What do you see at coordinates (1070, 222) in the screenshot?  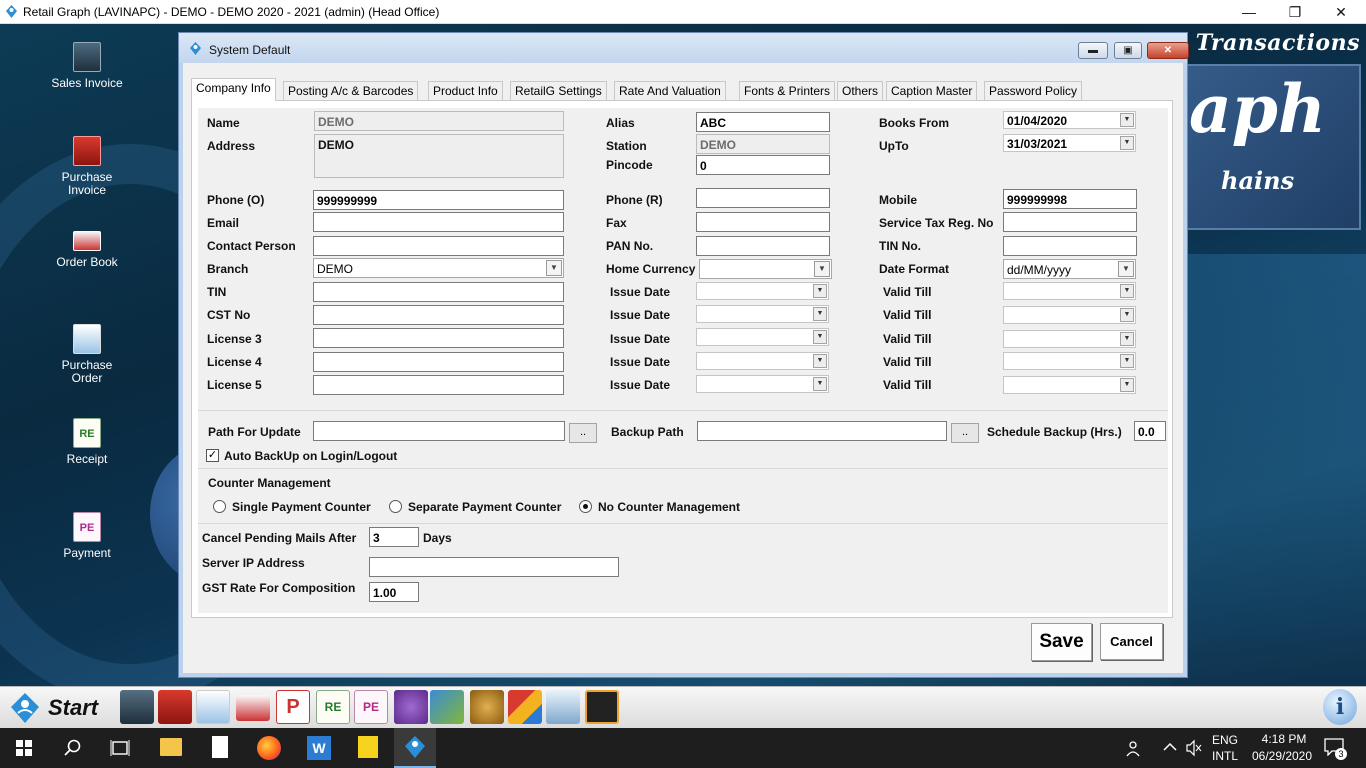 I see `service-tax-field` at bounding box center [1070, 222].